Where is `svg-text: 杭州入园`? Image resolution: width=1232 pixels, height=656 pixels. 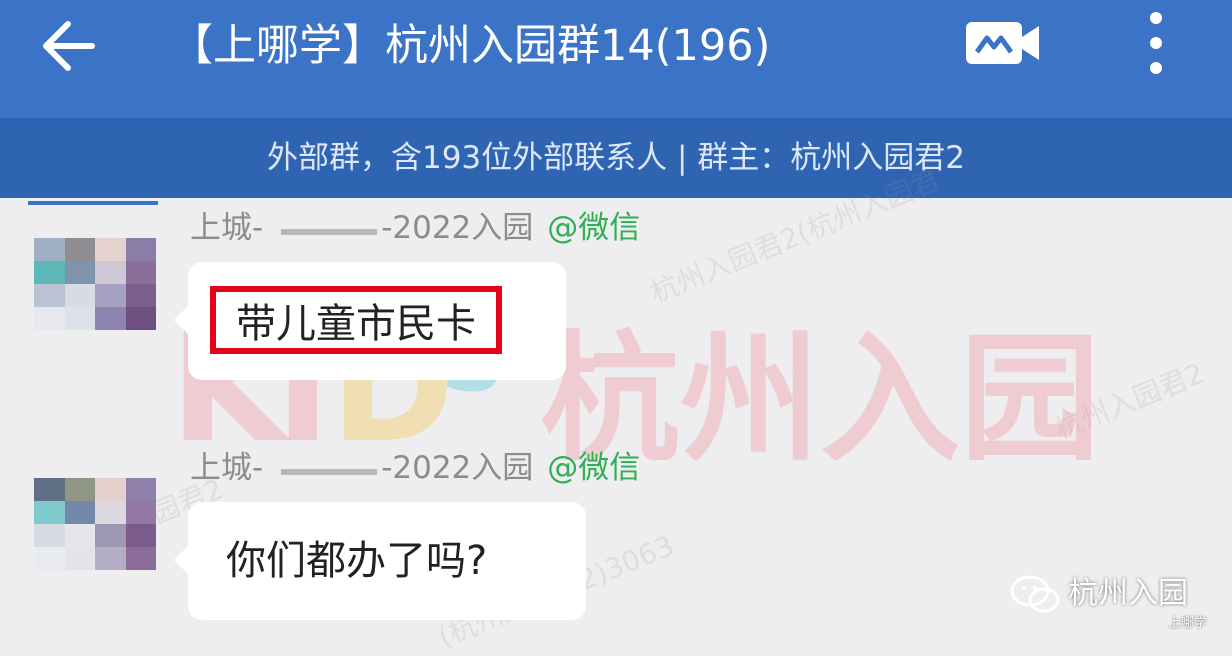 svg-text: 杭州入园 is located at coordinates (820, 389).